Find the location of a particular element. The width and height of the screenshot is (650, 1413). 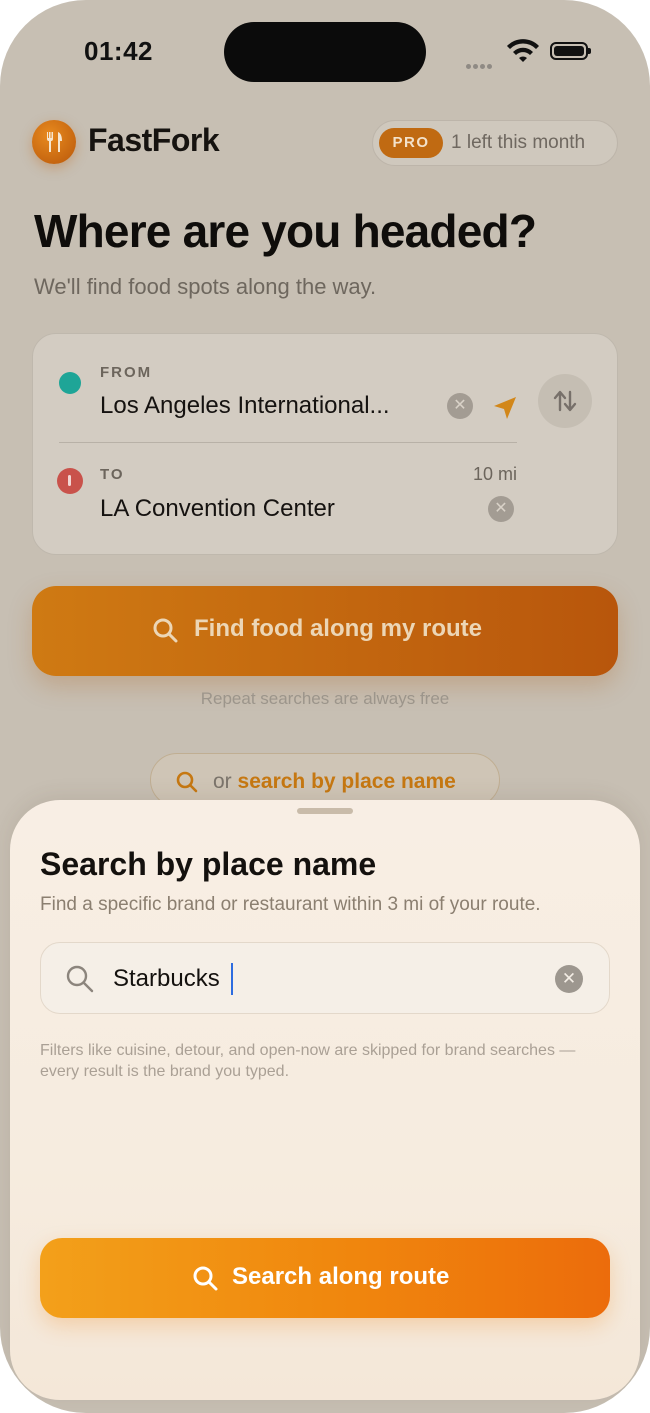

clock: 01:42 is located at coordinates (118, 51).